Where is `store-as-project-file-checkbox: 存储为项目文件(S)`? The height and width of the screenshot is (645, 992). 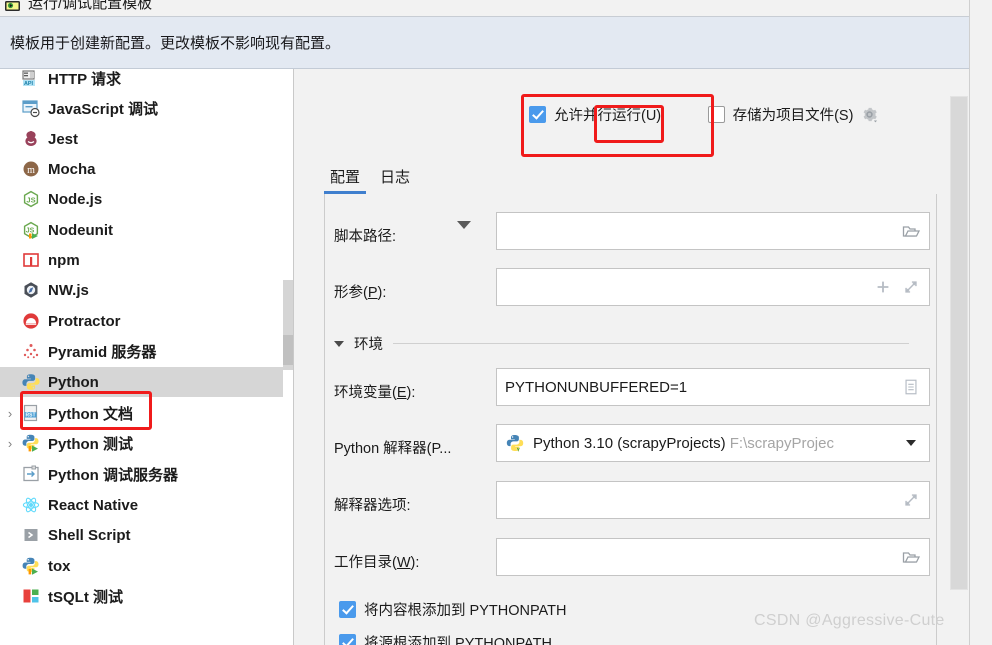 store-as-project-file-checkbox: 存储为项目文件(S) is located at coordinates (793, 114).